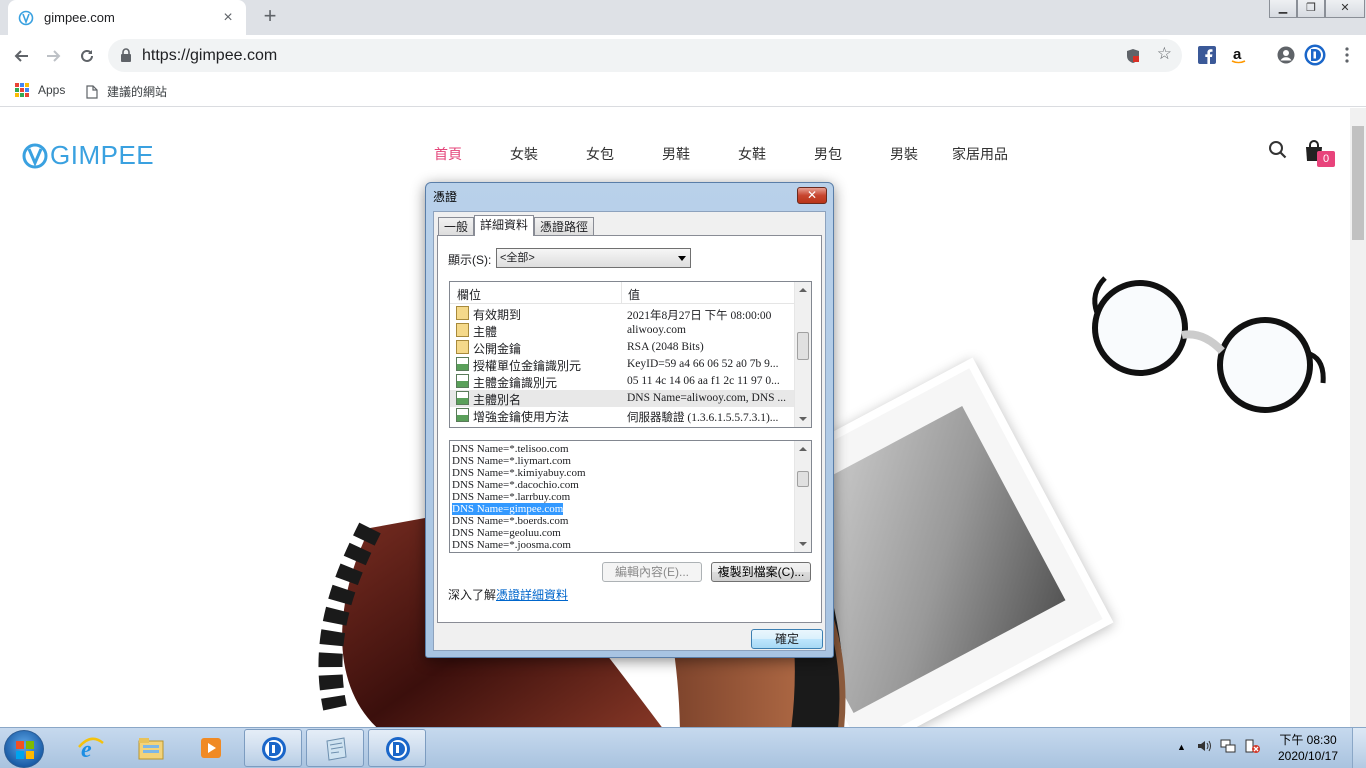 The image size is (1366, 768). Describe the element at coordinates (1164, 54) in the screenshot. I see `bookmark-star-icon: ☆` at that location.